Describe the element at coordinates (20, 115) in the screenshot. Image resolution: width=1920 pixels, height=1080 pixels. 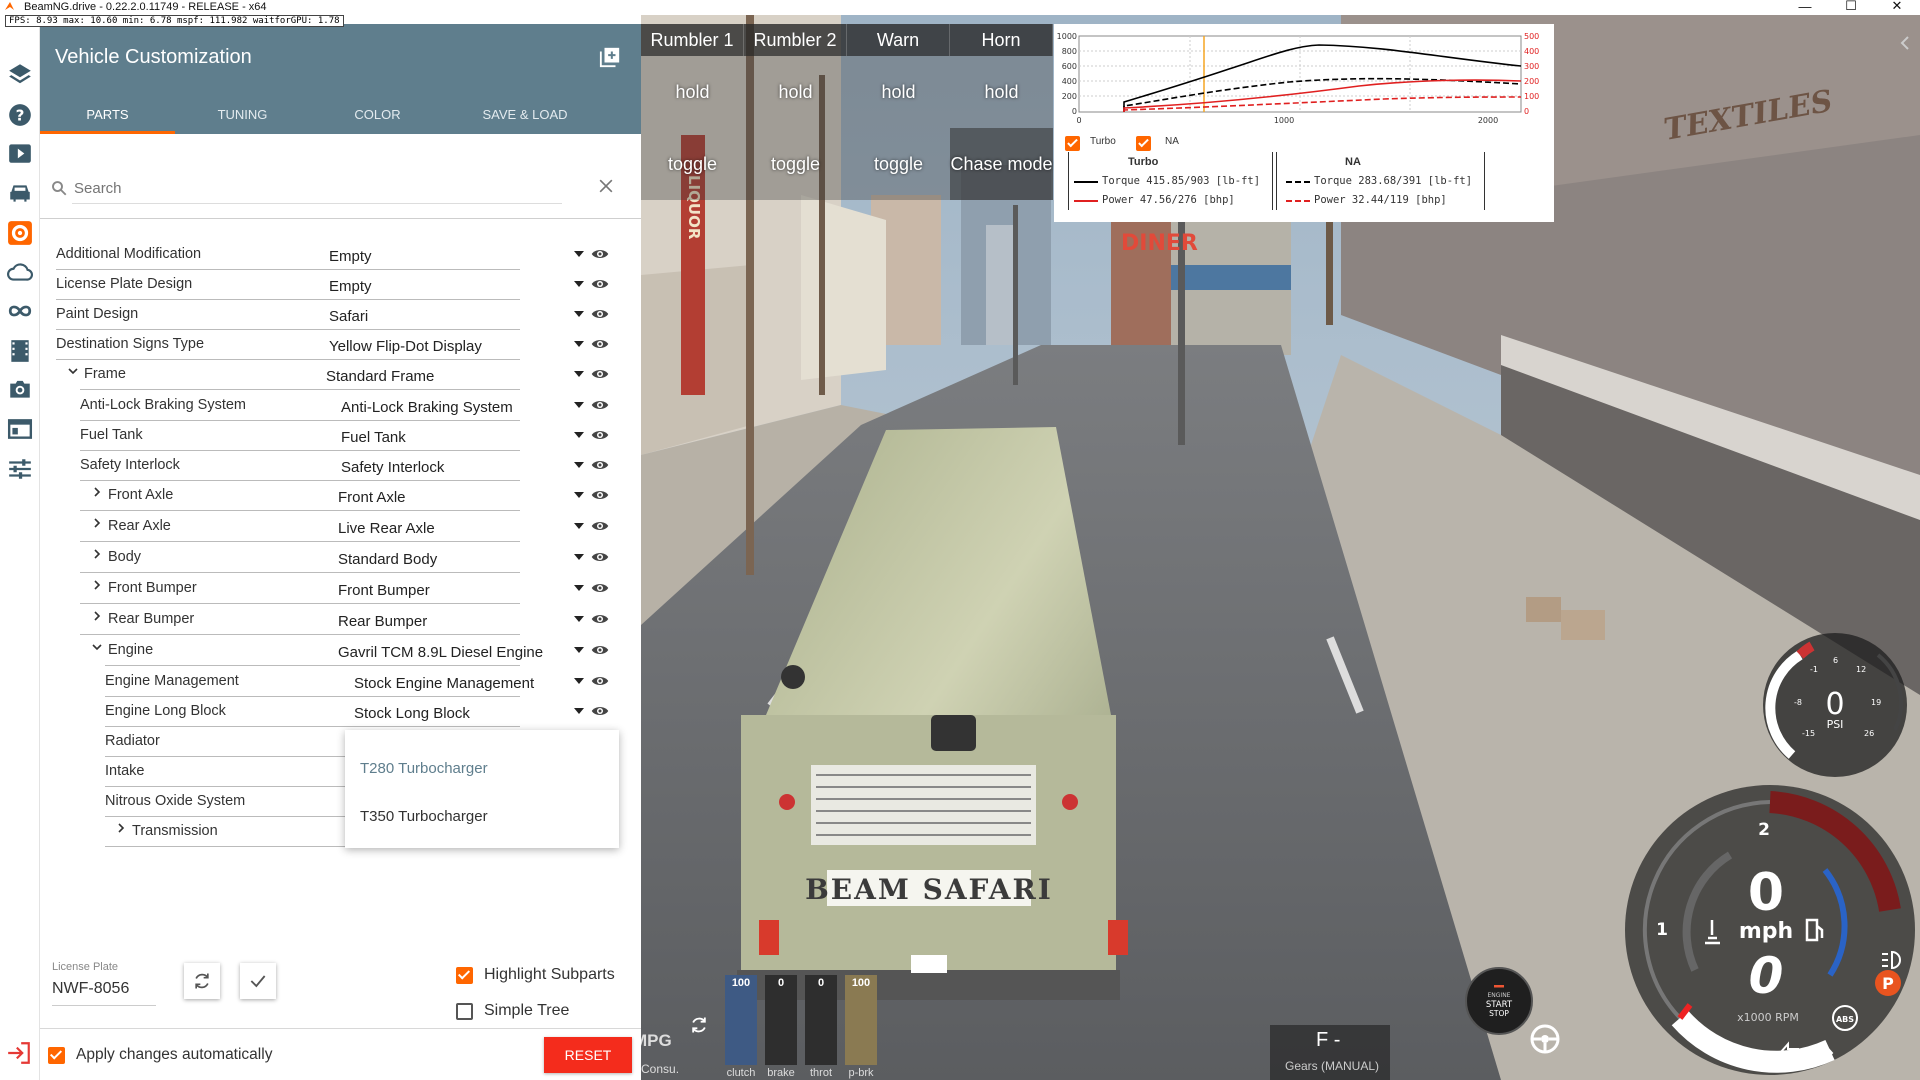
I see `help-icon: ?` at that location.